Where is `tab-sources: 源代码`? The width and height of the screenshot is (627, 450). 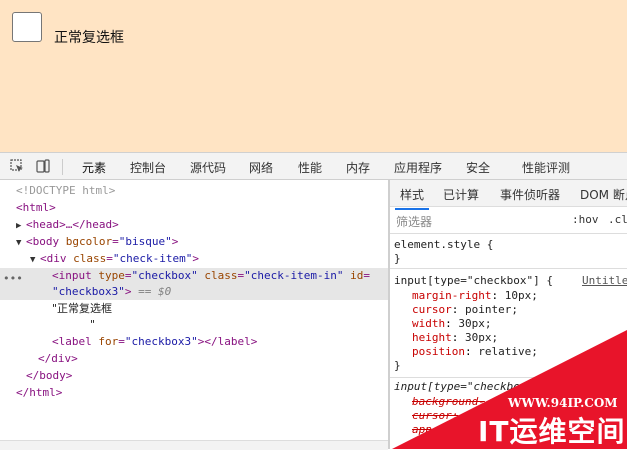
tab-sources: 源代码 is located at coordinates (208, 167).